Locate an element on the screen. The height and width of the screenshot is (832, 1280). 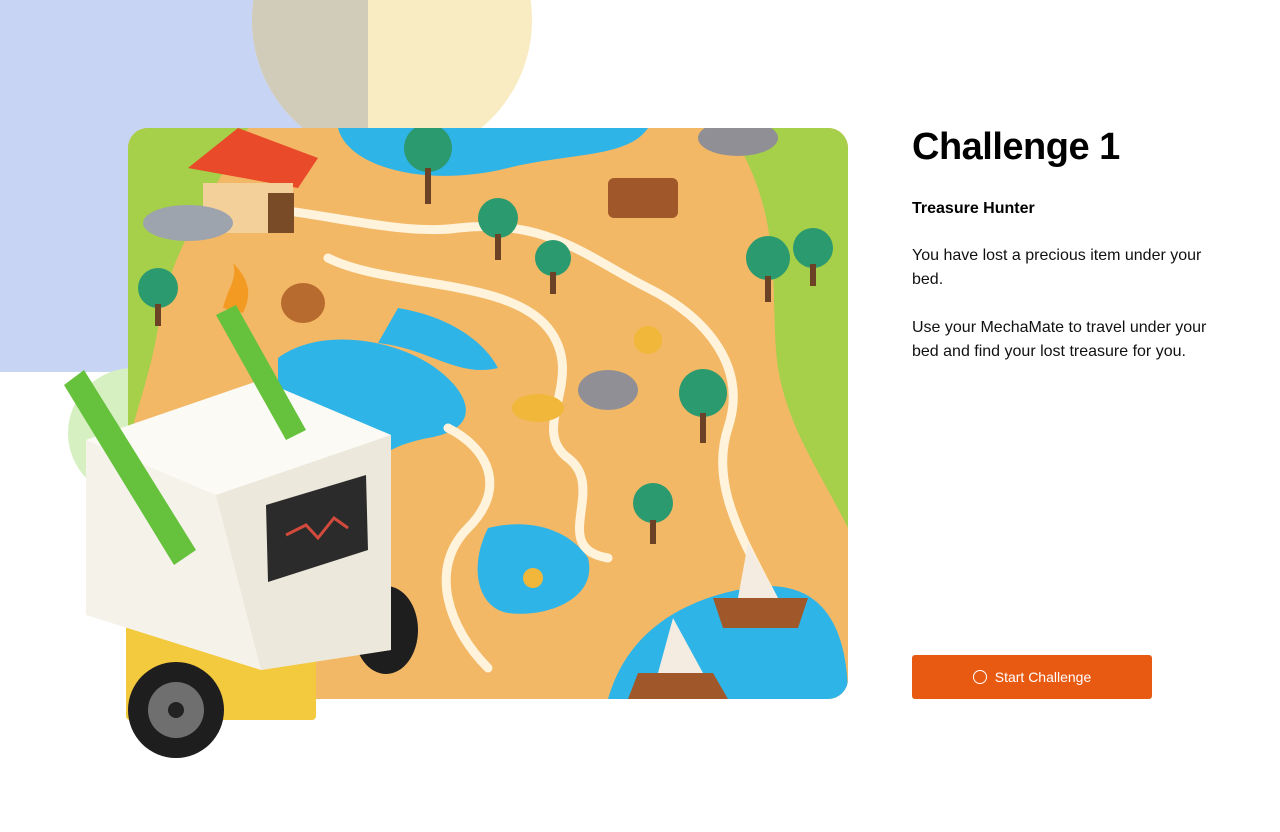
start-challenge-button: Start Challenge is located at coordinates (1032, 677).